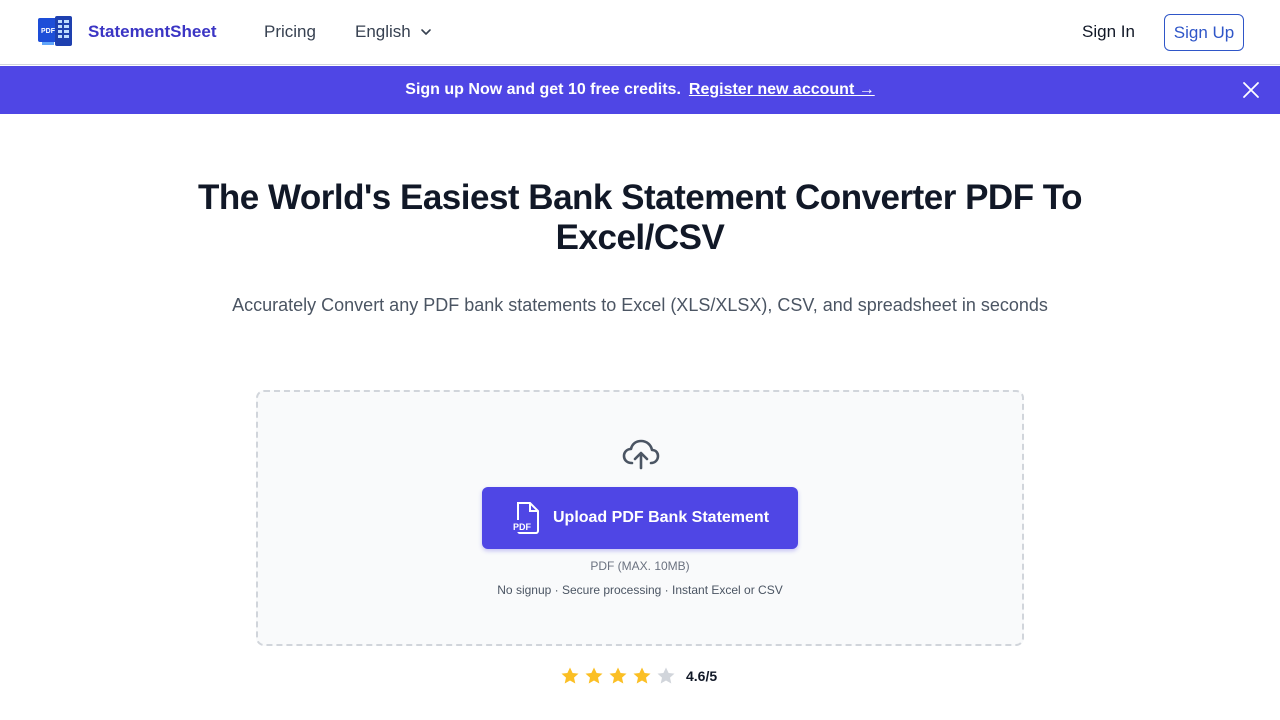 The image size is (1280, 720). I want to click on language-selector: English, so click(394, 32).